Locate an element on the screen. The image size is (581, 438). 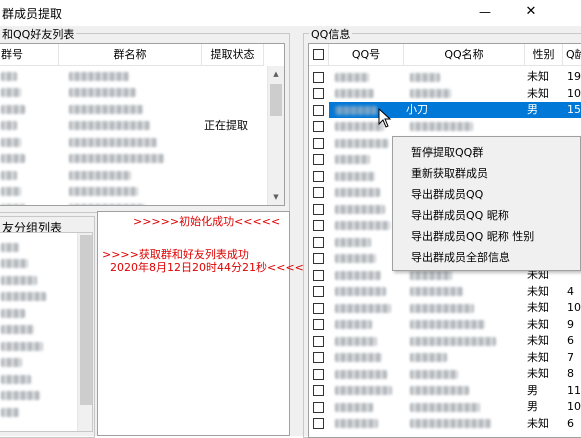
group-list-scrollbar: ▲ ▼ is located at coordinates (275, 135).